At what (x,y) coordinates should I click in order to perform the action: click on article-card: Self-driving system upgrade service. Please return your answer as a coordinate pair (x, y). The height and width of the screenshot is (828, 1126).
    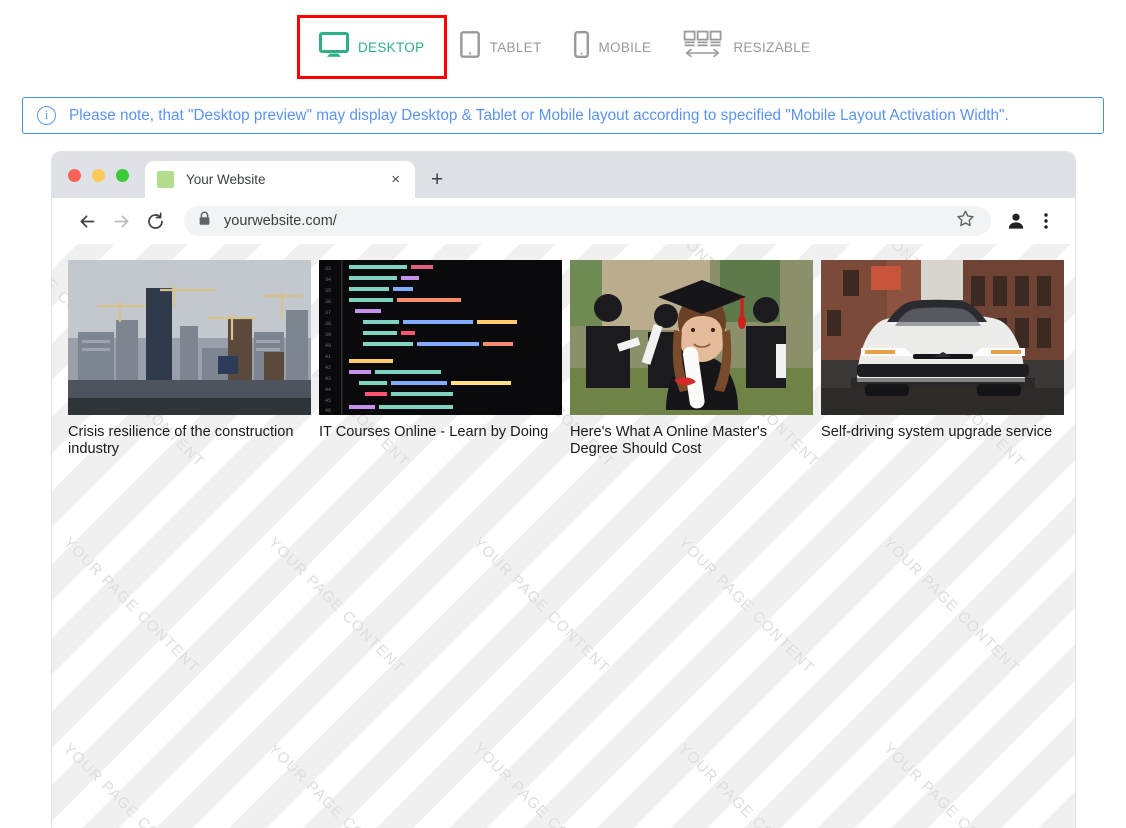
    Looking at the image, I should click on (942, 359).